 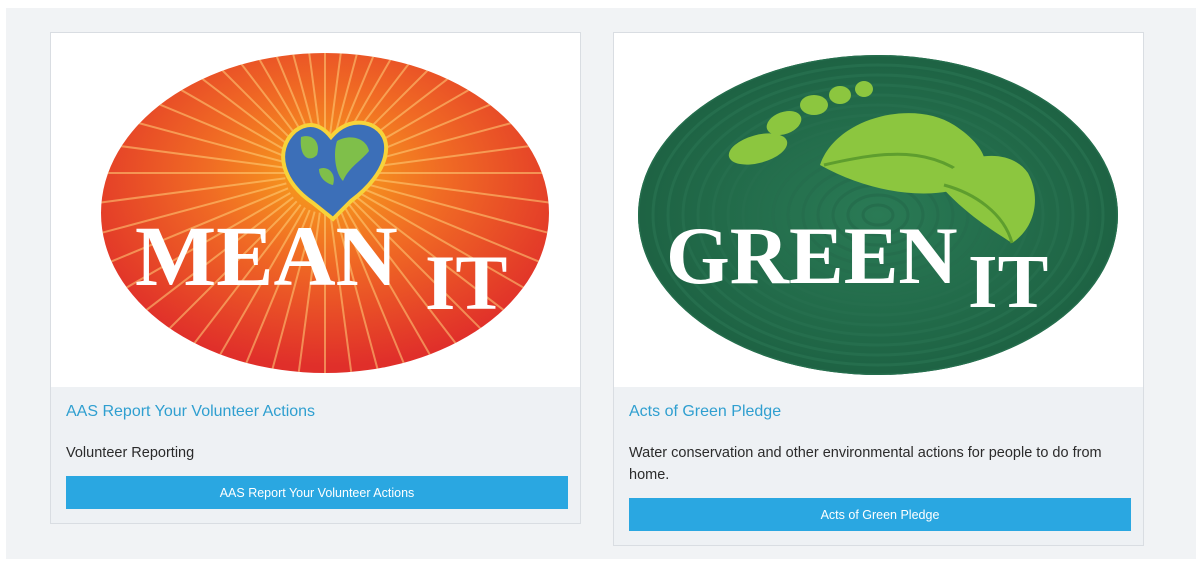 I want to click on card-description: Volunteer Reporting, so click(x=130, y=453).